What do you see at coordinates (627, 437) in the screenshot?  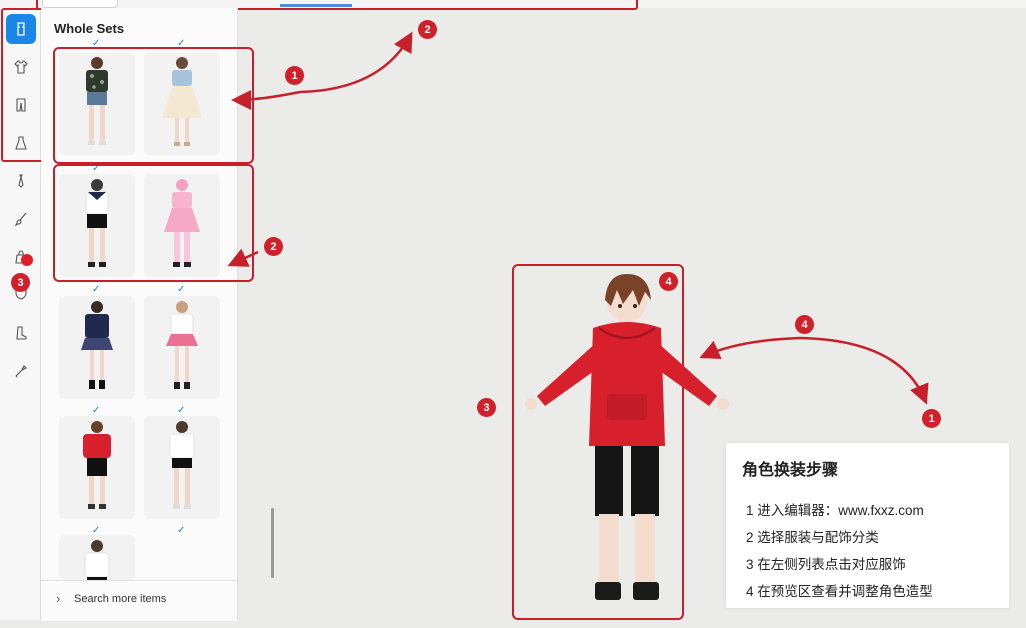 I see `character-model` at bounding box center [627, 437].